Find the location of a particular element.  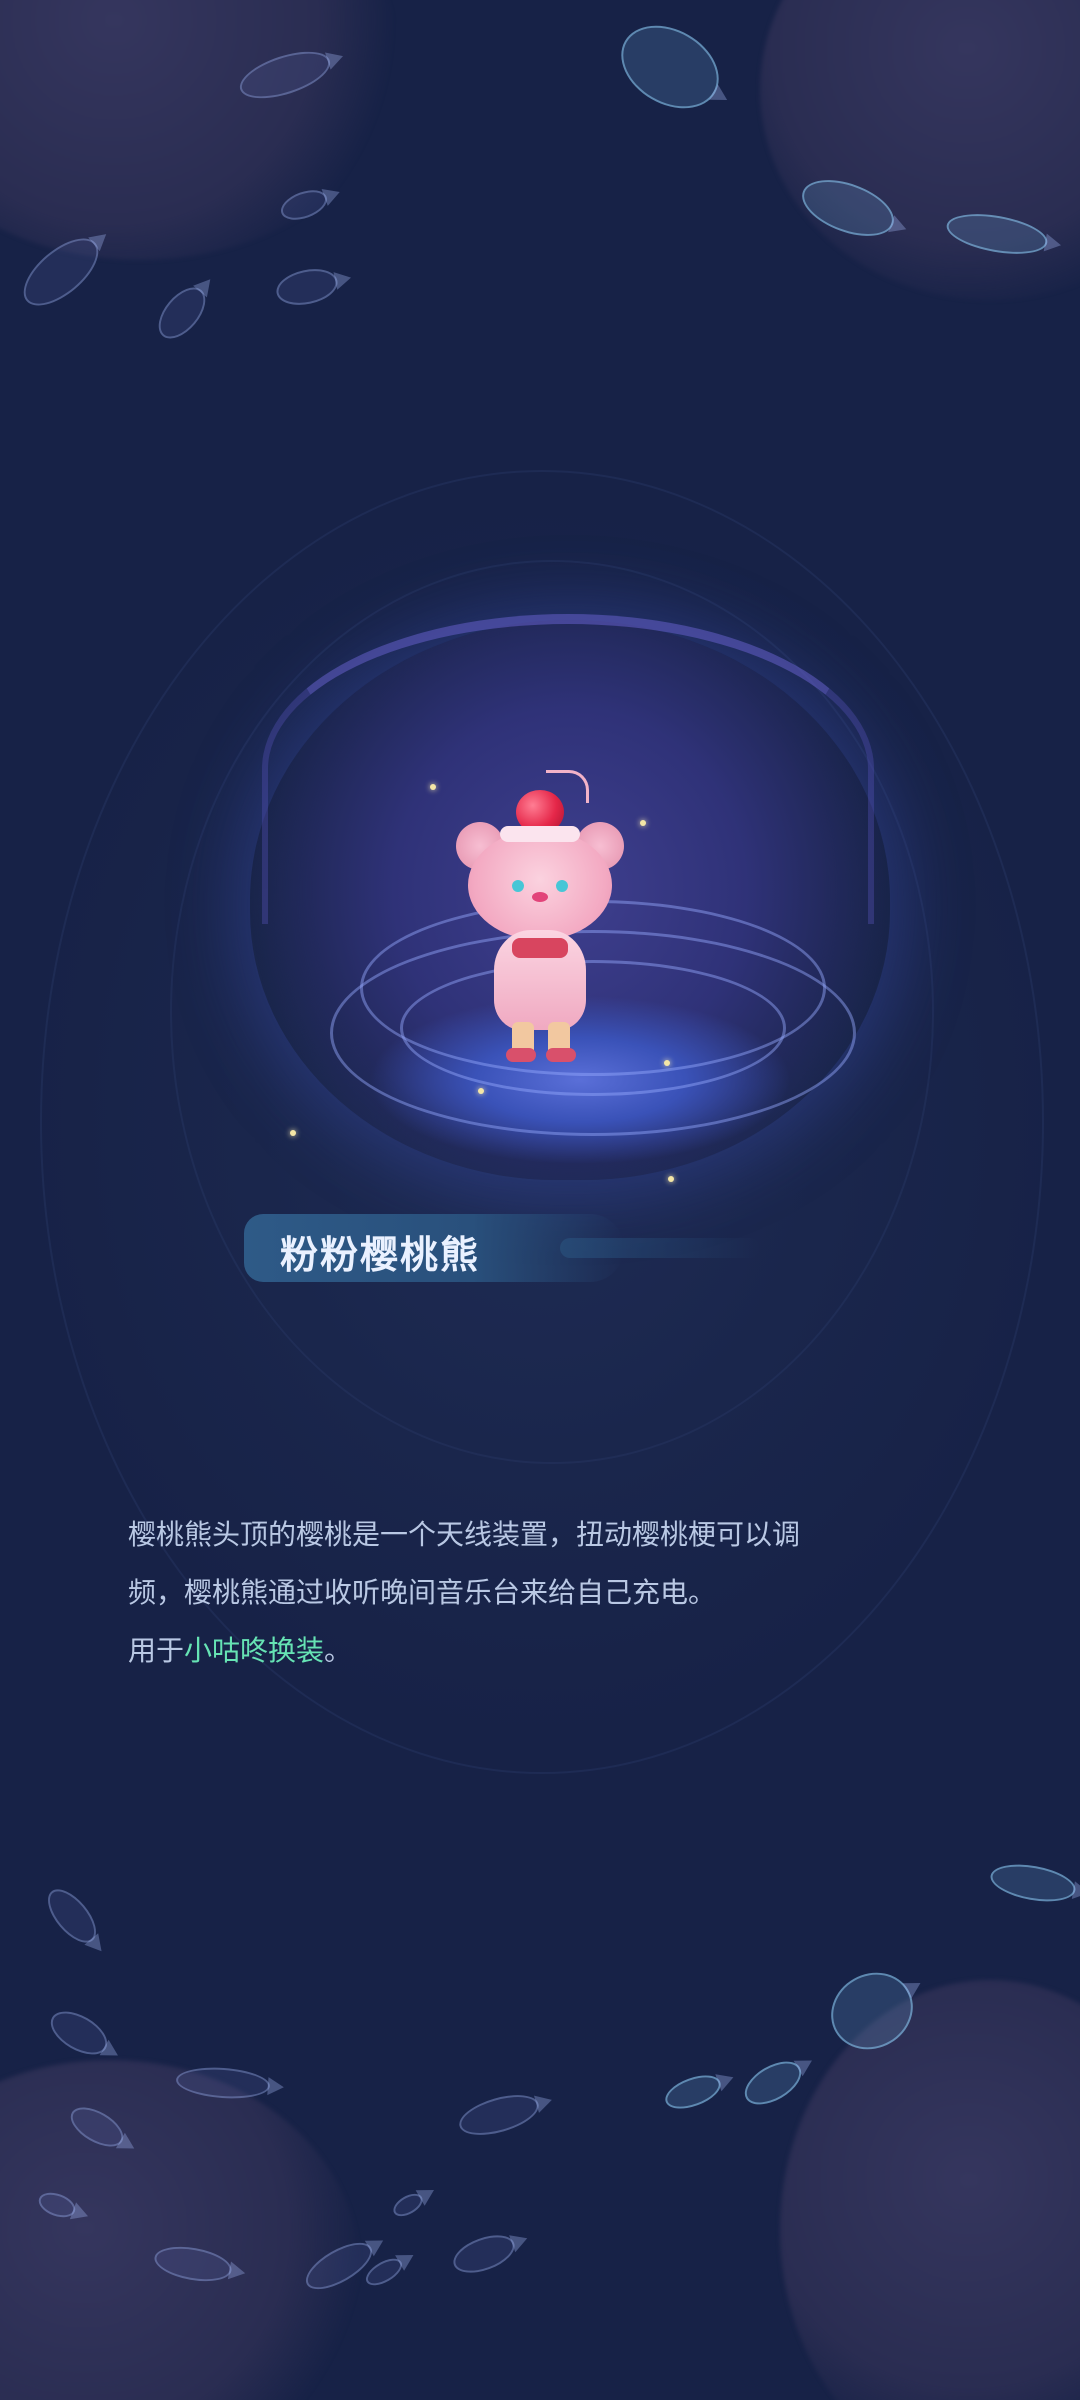

cloud-bottom-right is located at coordinates (930, 2190).